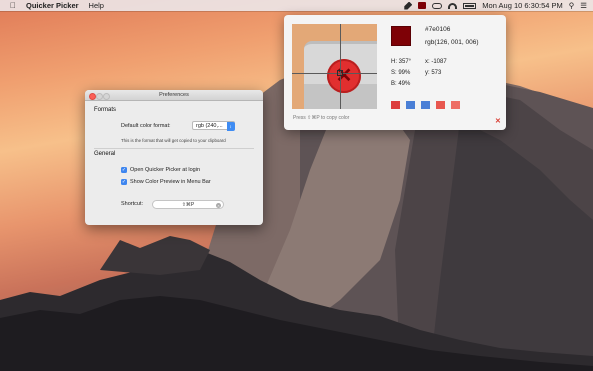 The image size is (593, 371). What do you see at coordinates (334, 73) in the screenshot?
I see `crosshair-horizontal` at bounding box center [334, 73].